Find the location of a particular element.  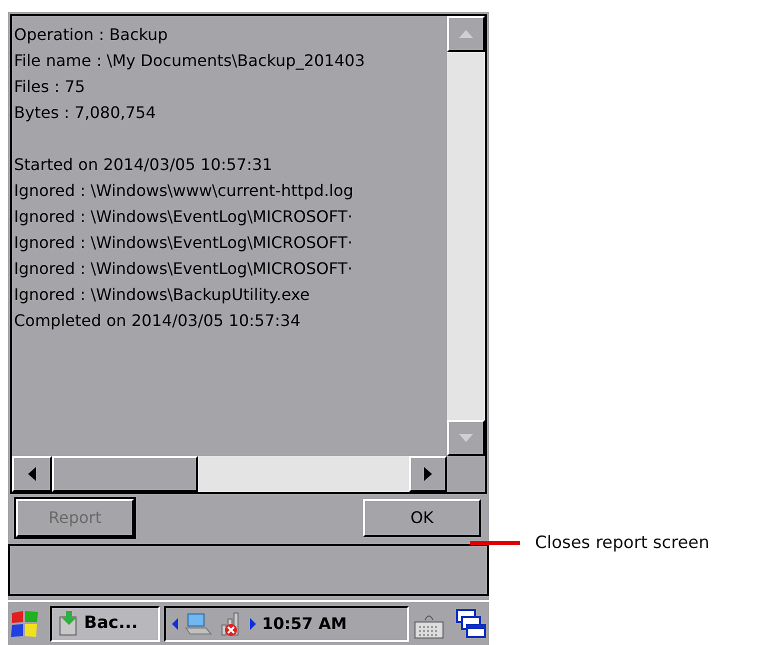

start-logo-icon is located at coordinates (25, 623).